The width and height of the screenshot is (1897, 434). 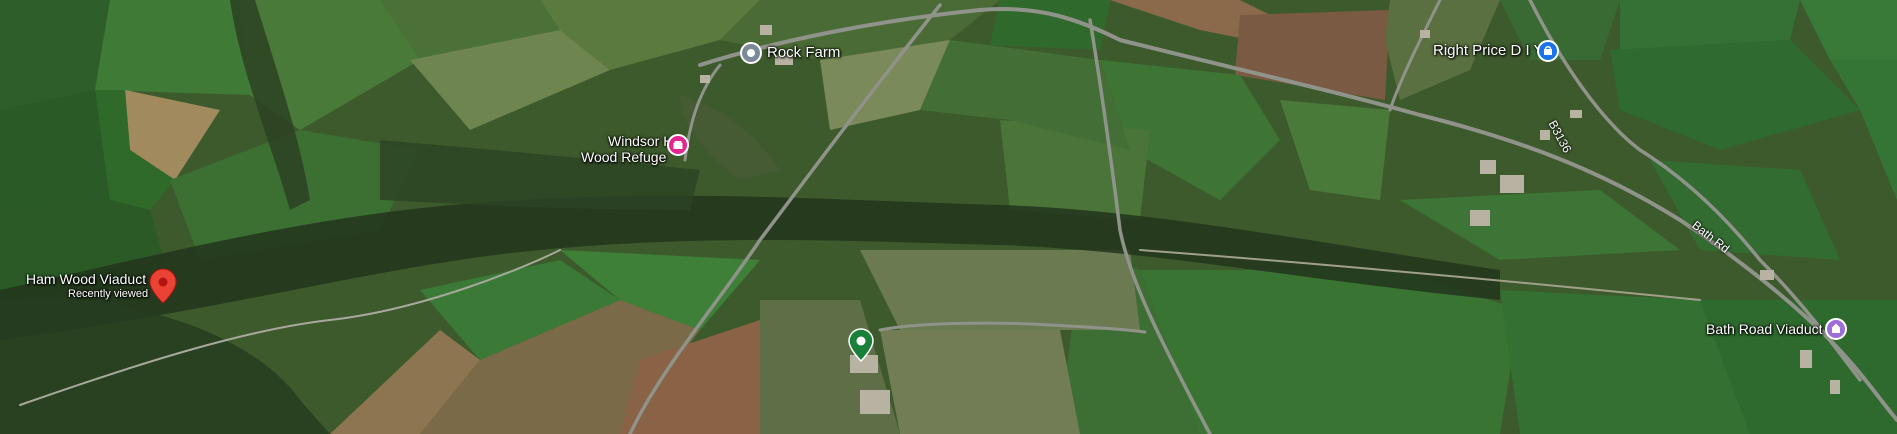 What do you see at coordinates (108, 294) in the screenshot?
I see `recently-viewed-label: Recently viewed` at bounding box center [108, 294].